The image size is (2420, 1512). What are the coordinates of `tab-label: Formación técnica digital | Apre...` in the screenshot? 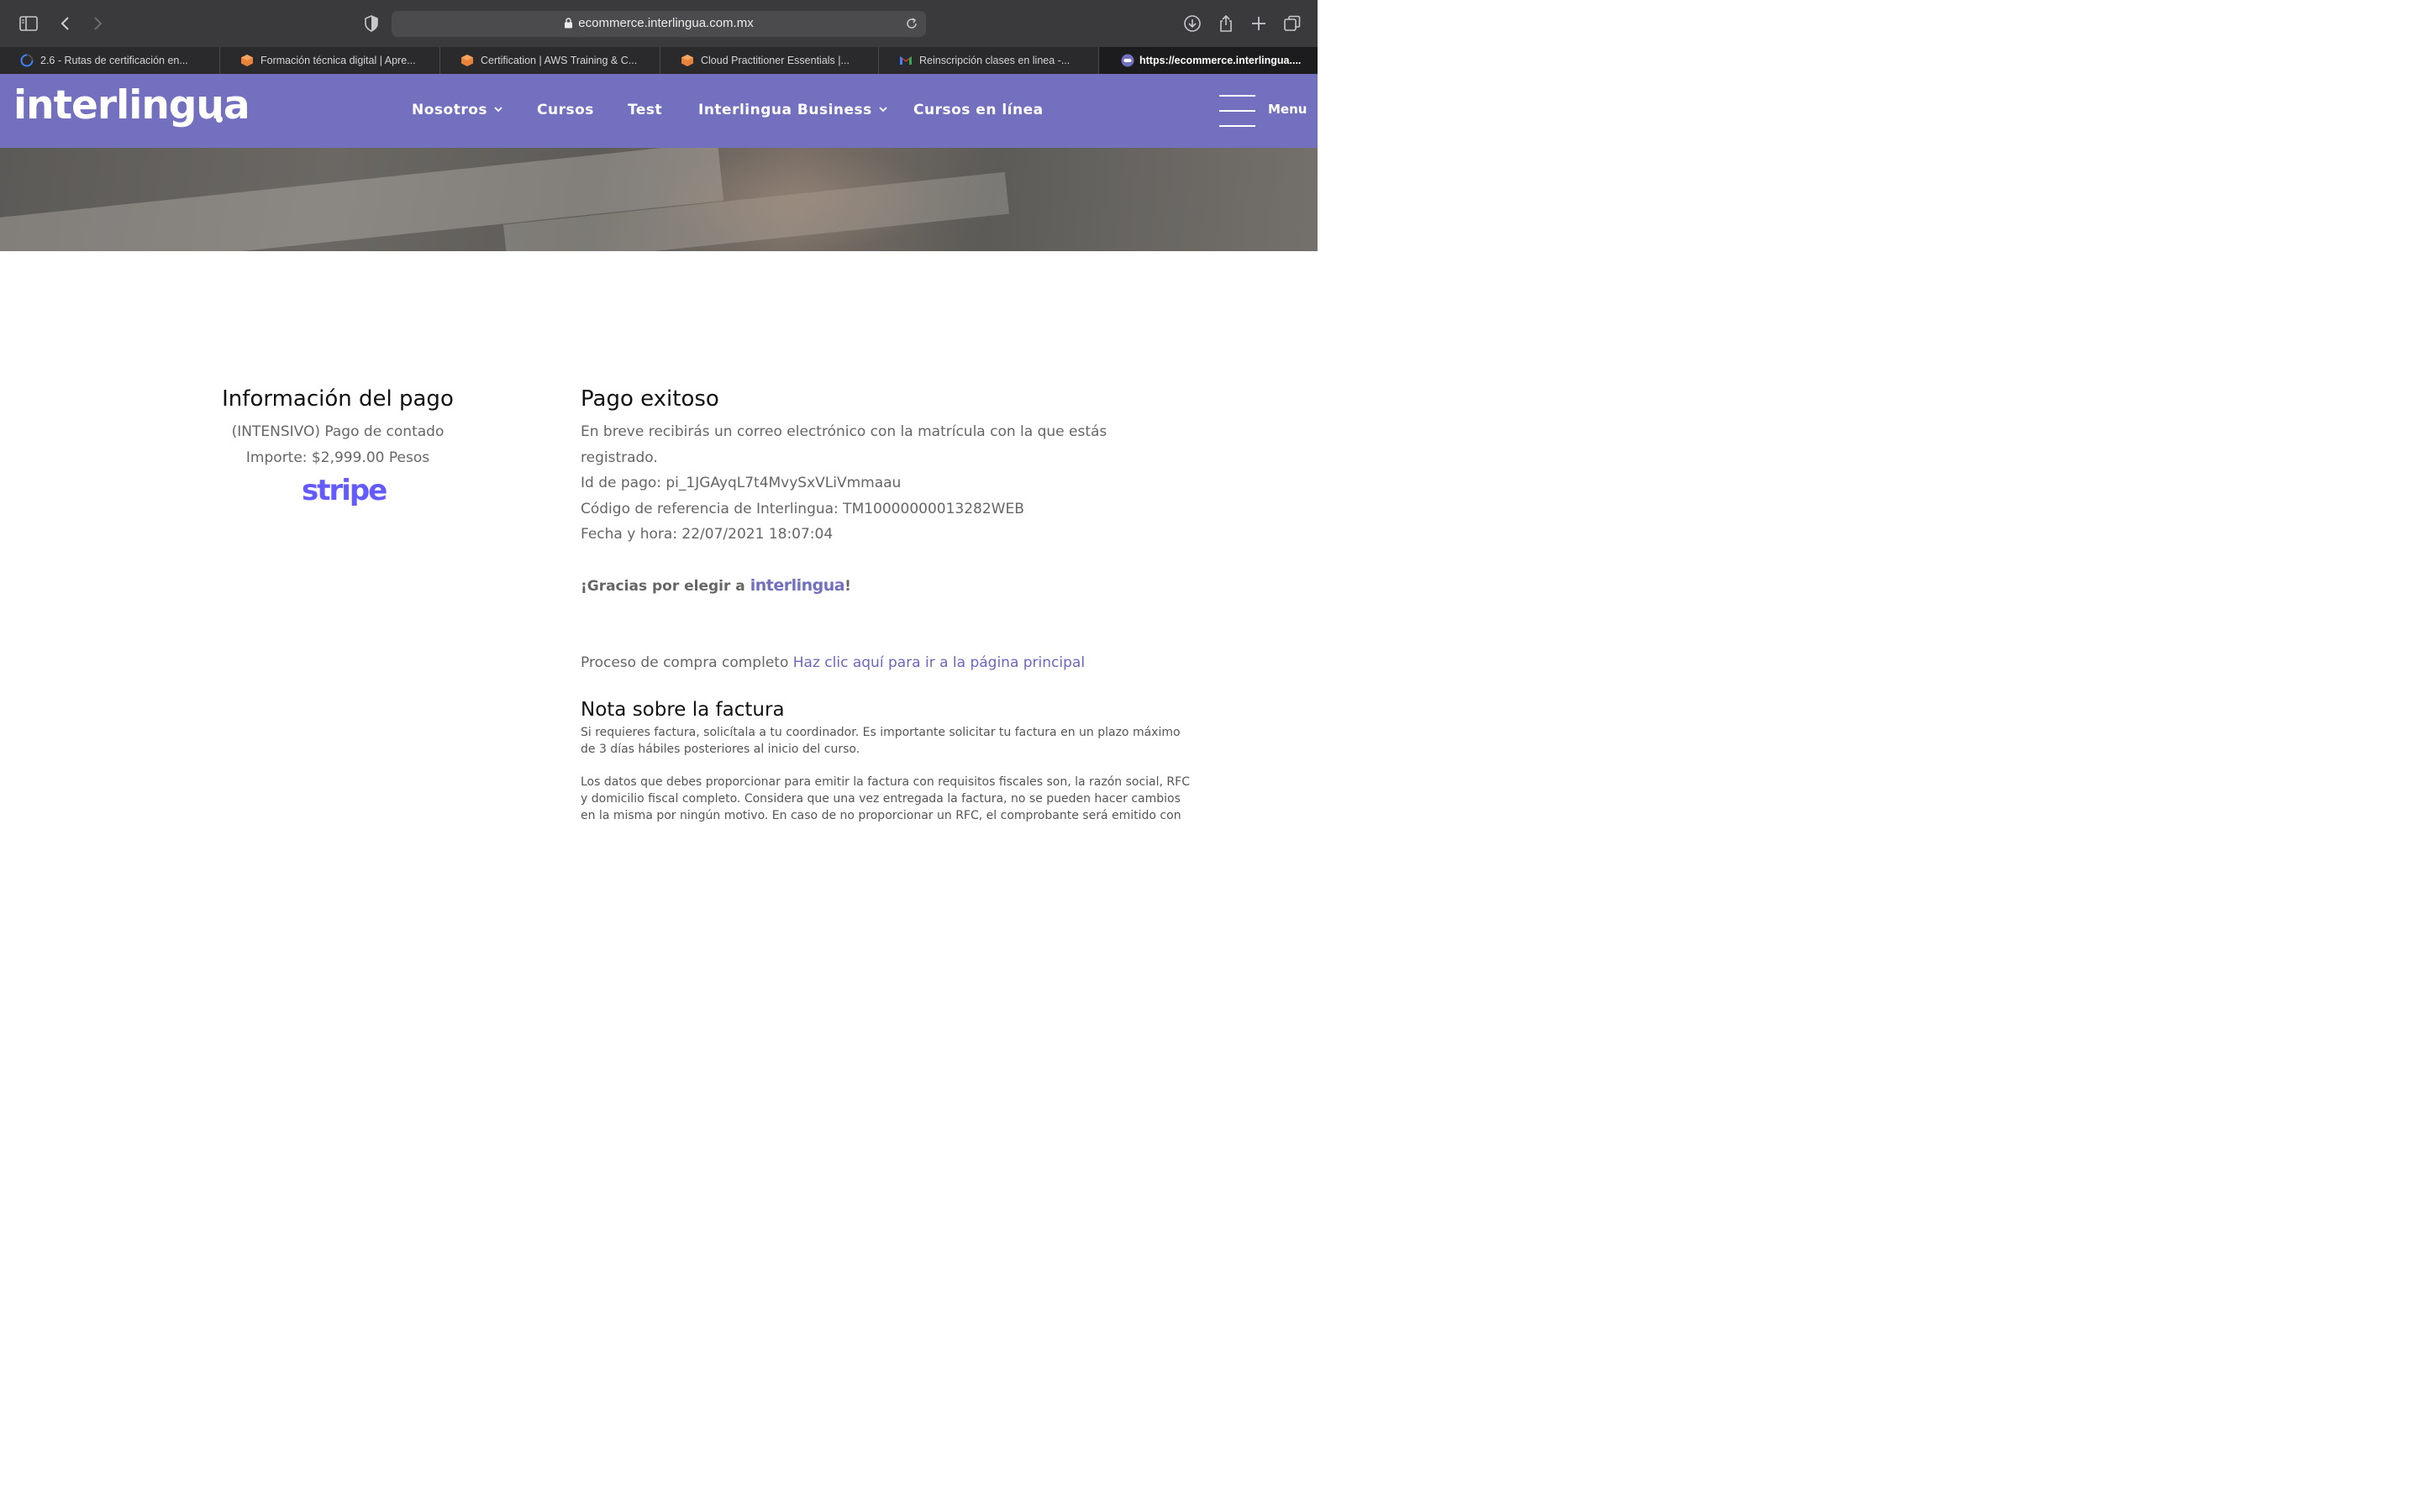 It's located at (338, 60).